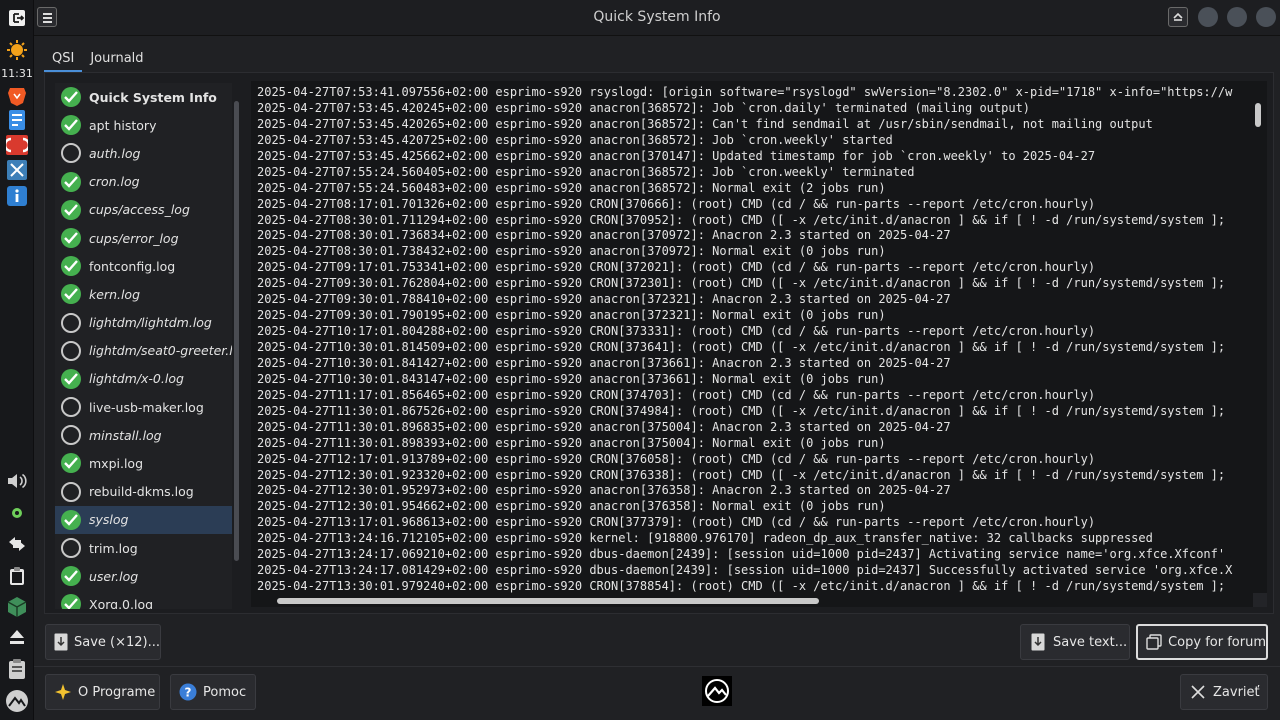 Image resolution: width=1280 pixels, height=720 pixels. Describe the element at coordinates (160, 351) in the screenshot. I see `file-list-item-label: lightdm/seat0-greeter.log` at that location.